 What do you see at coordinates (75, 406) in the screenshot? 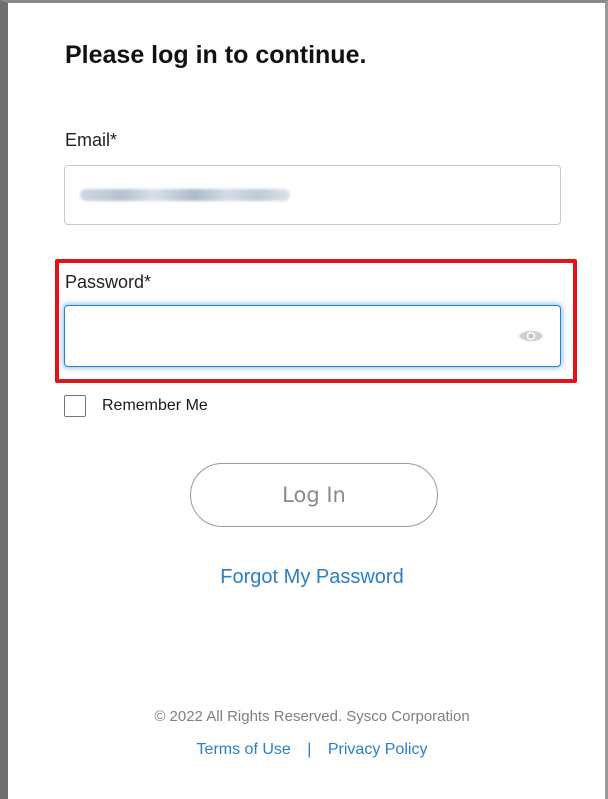
I see `remember-me-checkbox` at bounding box center [75, 406].